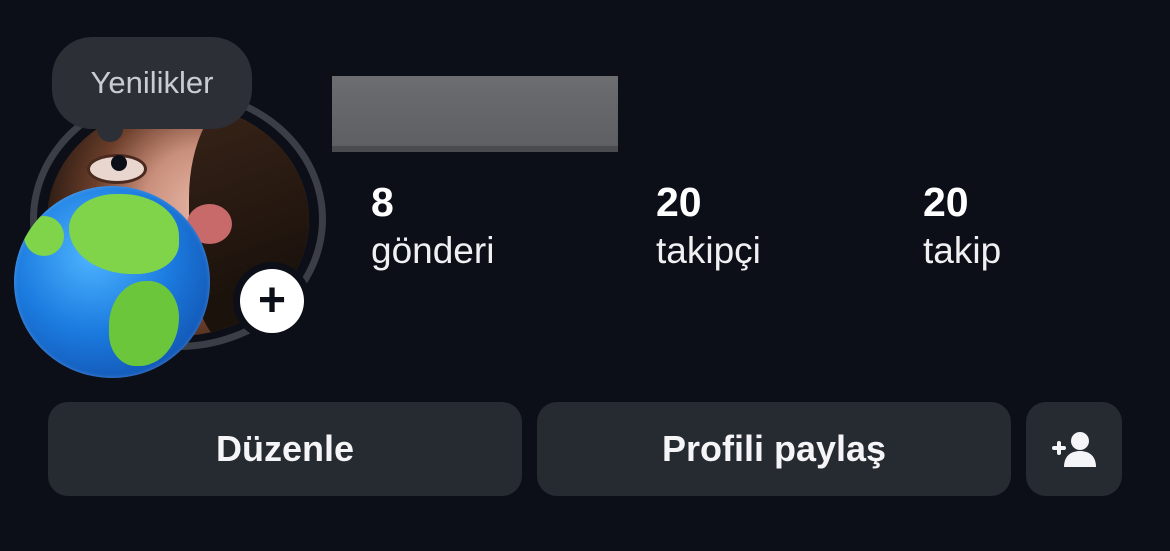 Image resolution: width=1170 pixels, height=551 pixels. What do you see at coordinates (475, 114) in the screenshot?
I see `username-redacted` at bounding box center [475, 114].